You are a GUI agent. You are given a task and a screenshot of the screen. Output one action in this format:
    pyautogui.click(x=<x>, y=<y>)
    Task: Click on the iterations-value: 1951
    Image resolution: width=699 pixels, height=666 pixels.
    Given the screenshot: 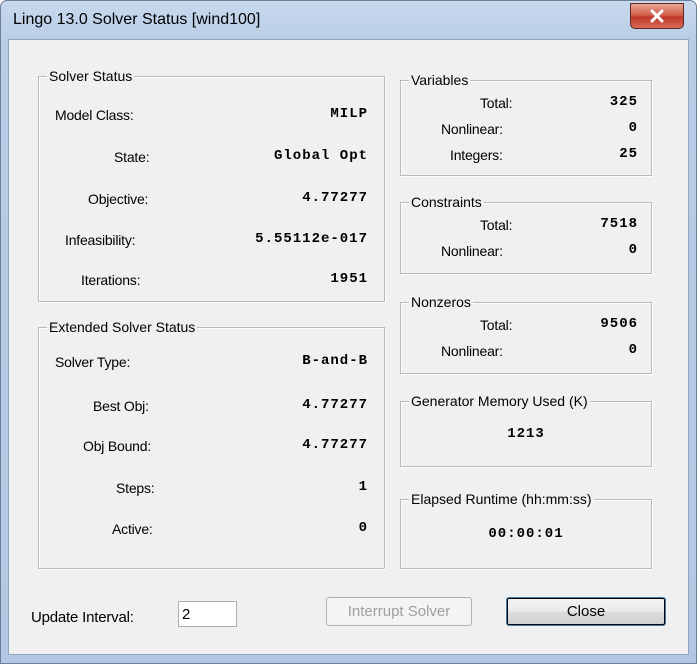 What is the action you would take?
    pyautogui.click(x=349, y=279)
    